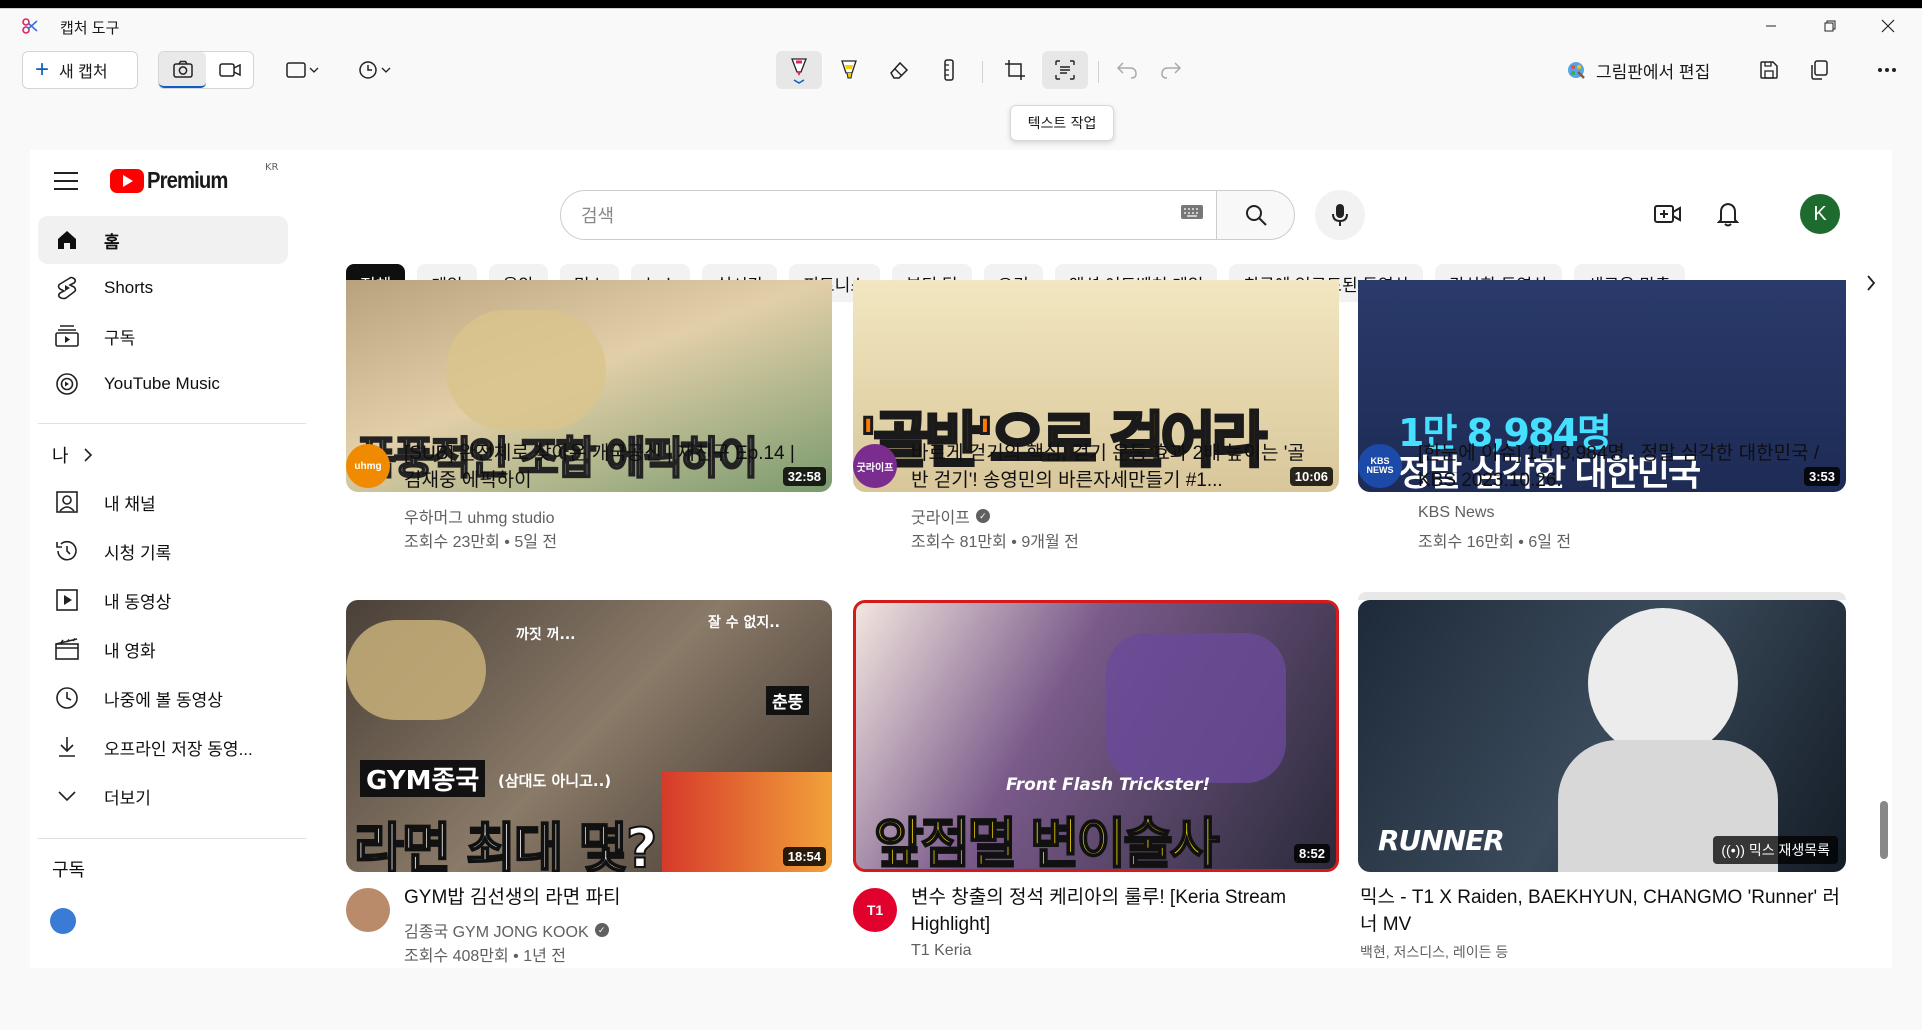 The width and height of the screenshot is (1922, 1030). I want to click on channel-name-label: T1 Keria, so click(941, 950).